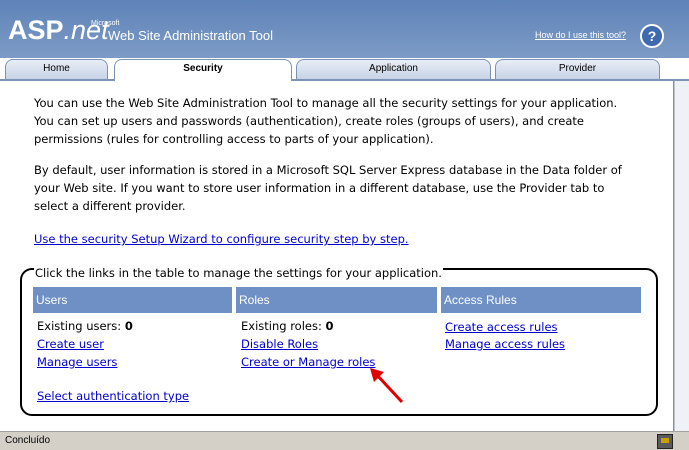 The height and width of the screenshot is (450, 689). What do you see at coordinates (132, 300) in the screenshot?
I see `users-column-header: Users` at bounding box center [132, 300].